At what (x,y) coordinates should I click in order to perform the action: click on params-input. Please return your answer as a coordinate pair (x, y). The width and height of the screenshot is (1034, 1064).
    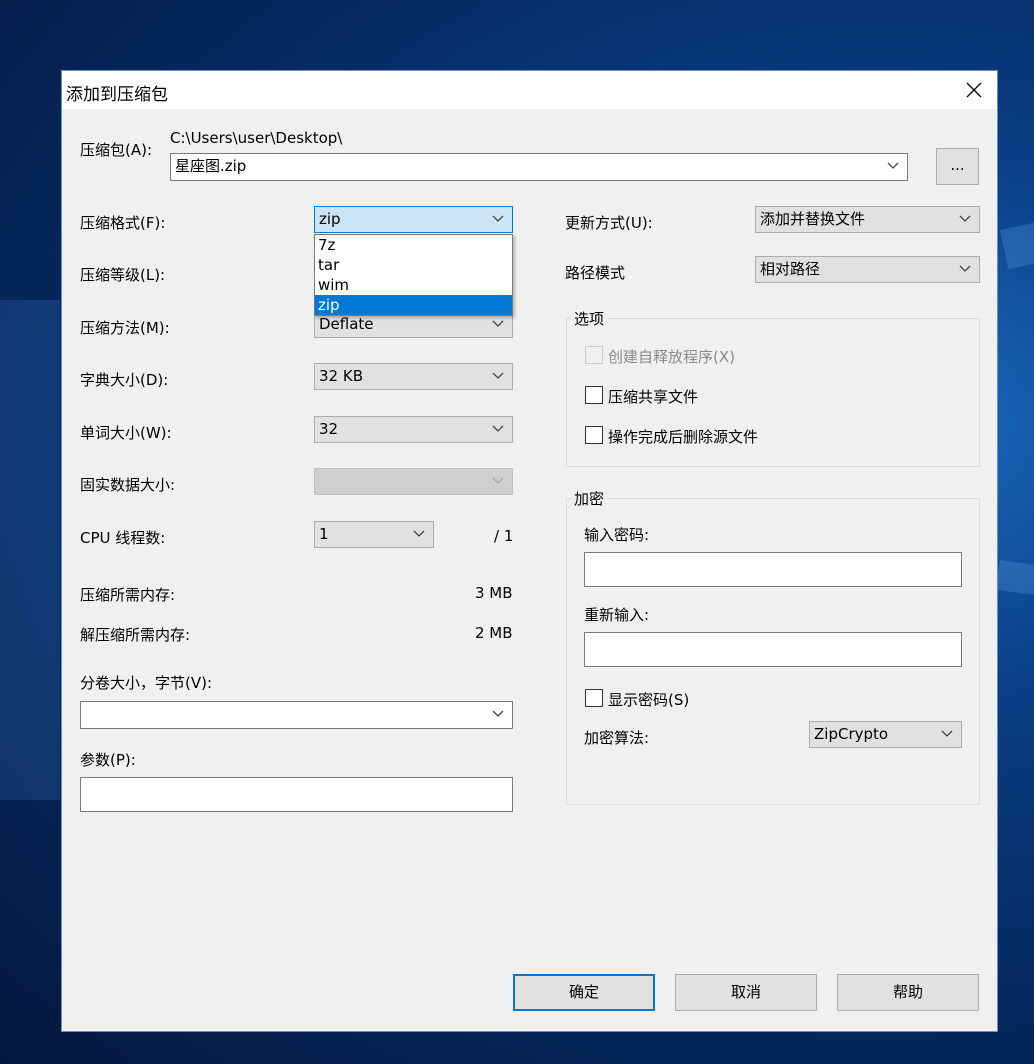
    Looking at the image, I should click on (296, 794).